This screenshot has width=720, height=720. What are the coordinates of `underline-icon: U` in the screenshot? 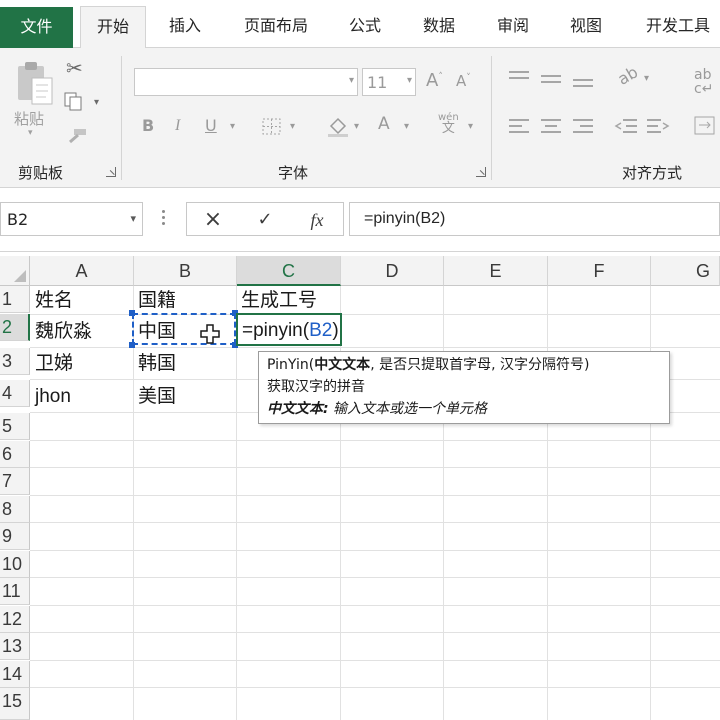 It's located at (211, 126).